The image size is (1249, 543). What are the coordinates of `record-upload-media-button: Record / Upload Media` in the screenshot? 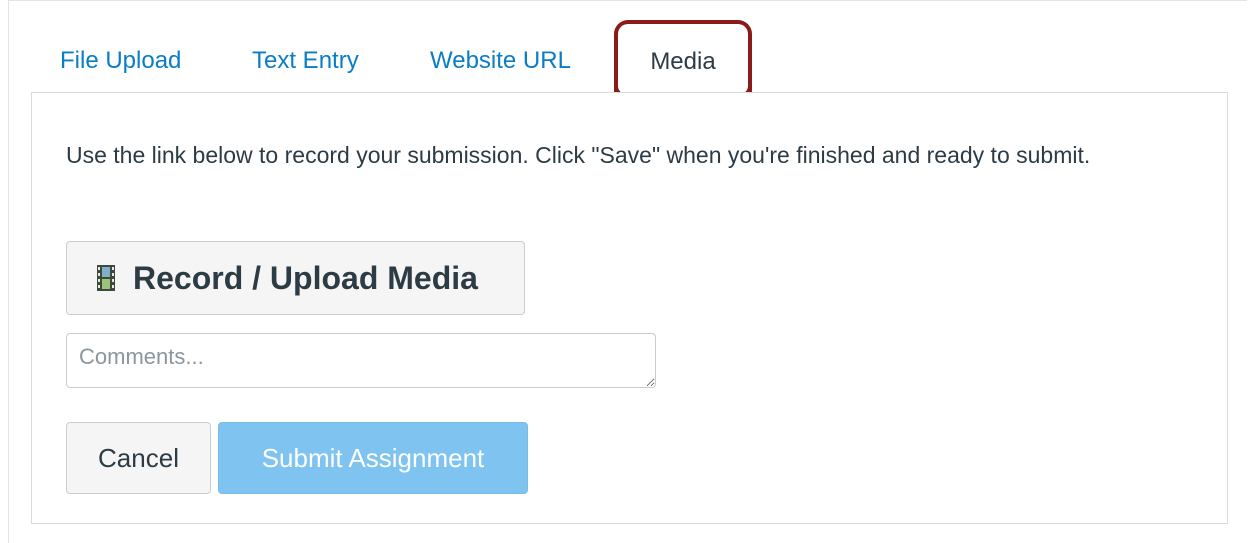 It's located at (295, 278).